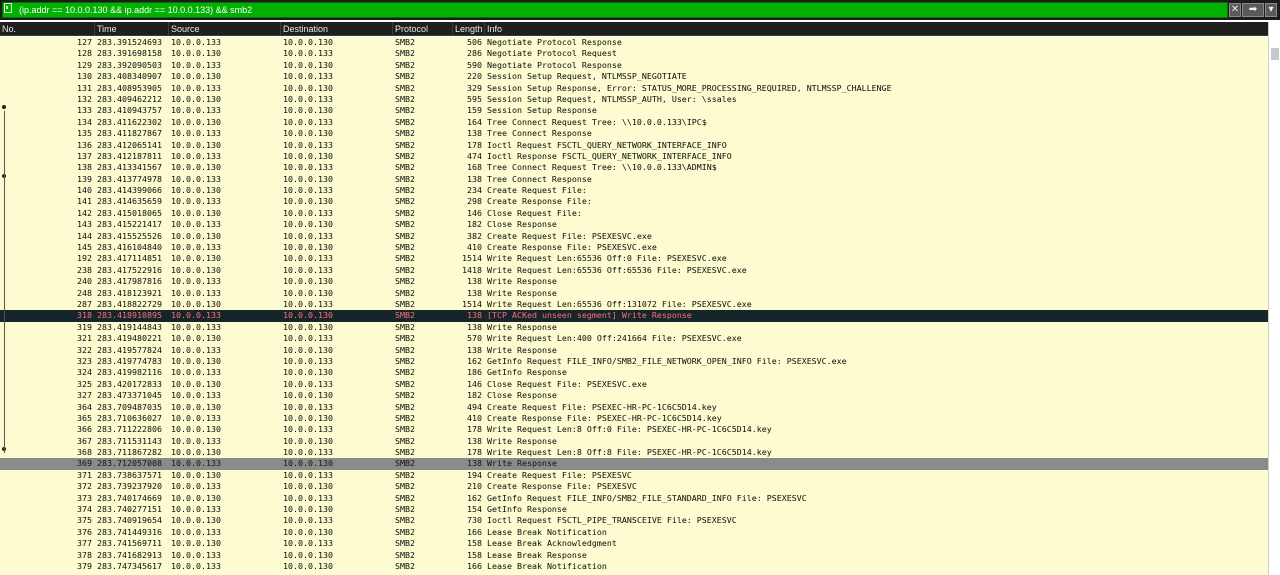 The image size is (1280, 575). I want to click on packet-length: 146, so click(474, 212).